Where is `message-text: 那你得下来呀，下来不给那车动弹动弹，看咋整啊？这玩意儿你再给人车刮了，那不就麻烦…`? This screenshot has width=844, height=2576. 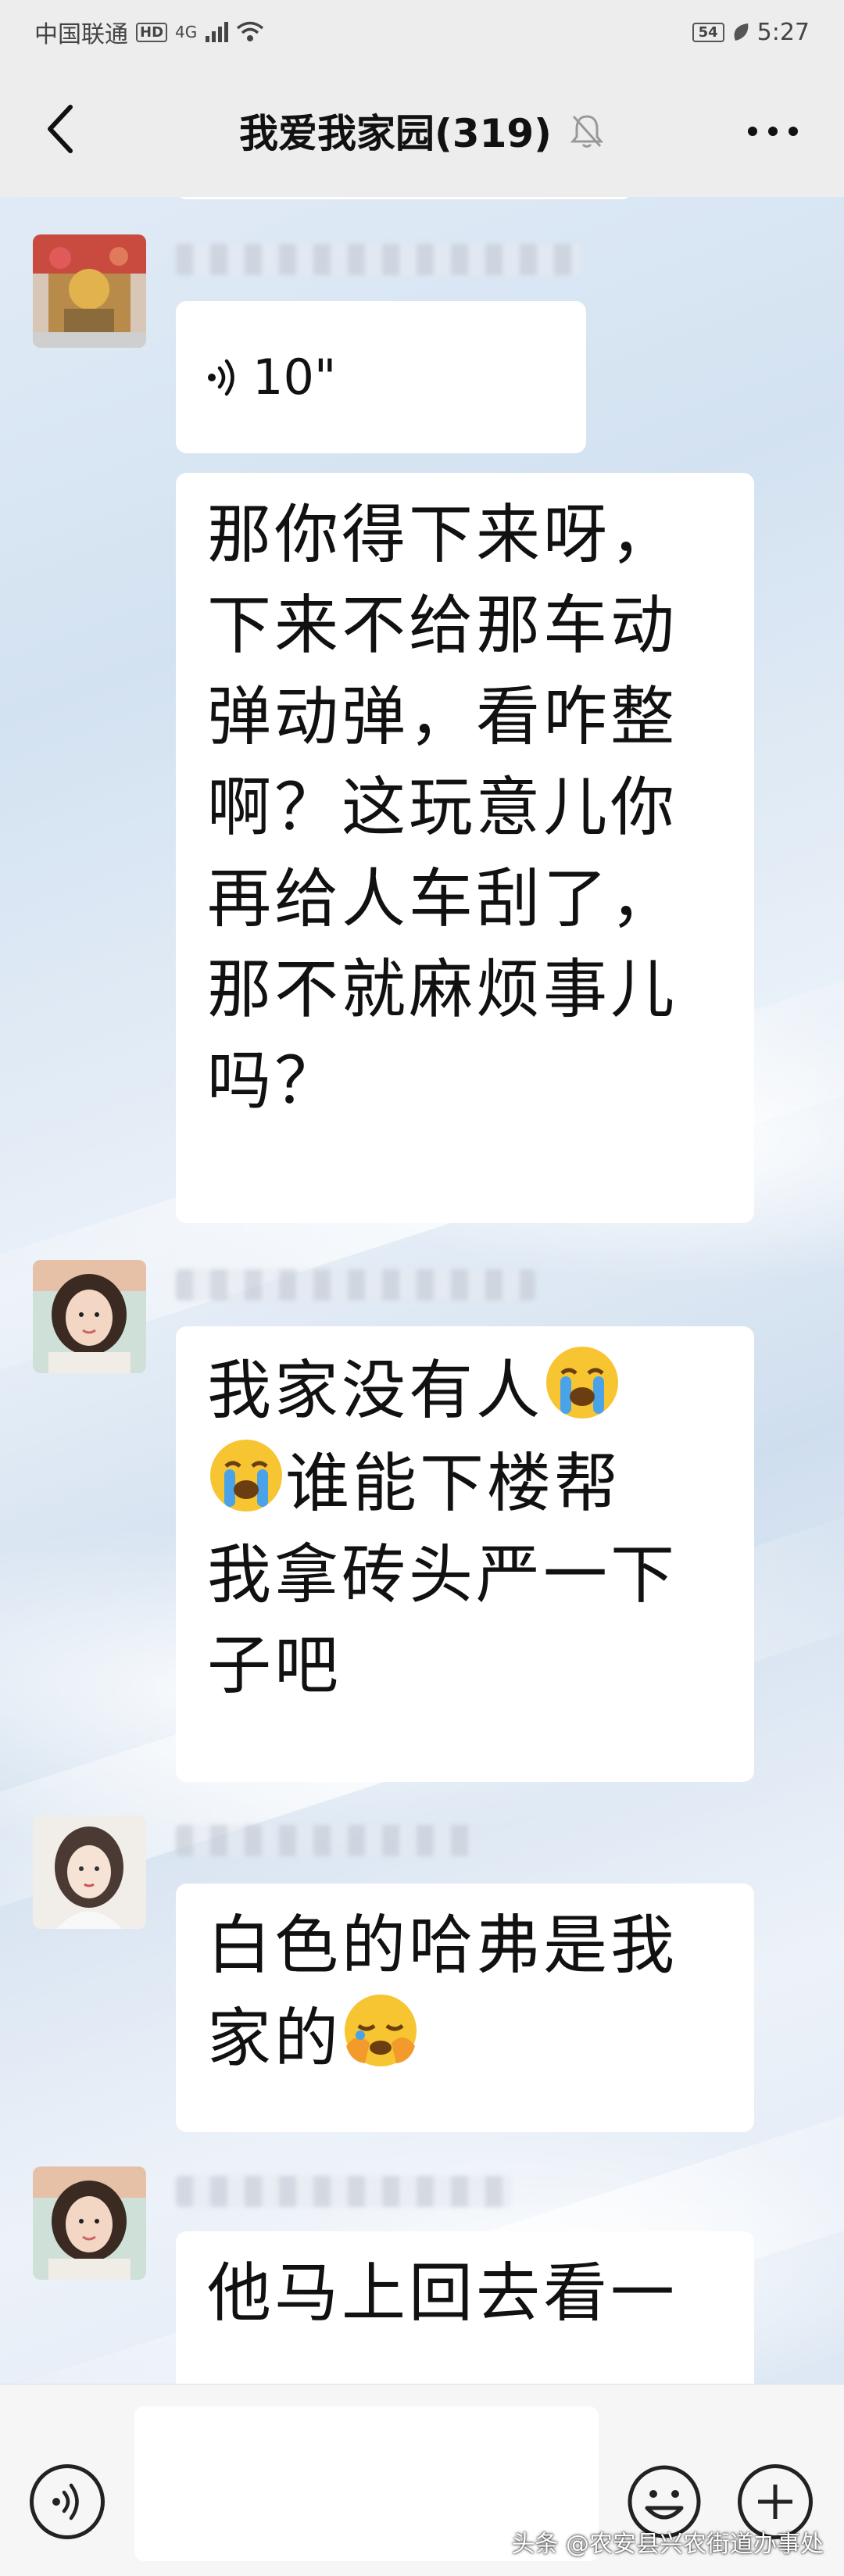 message-text: 那你得下来呀，下来不给那车动弹动弹，看咋整啊？这玩意儿你再给人车刮了，那不就麻烦… is located at coordinates (442, 808).